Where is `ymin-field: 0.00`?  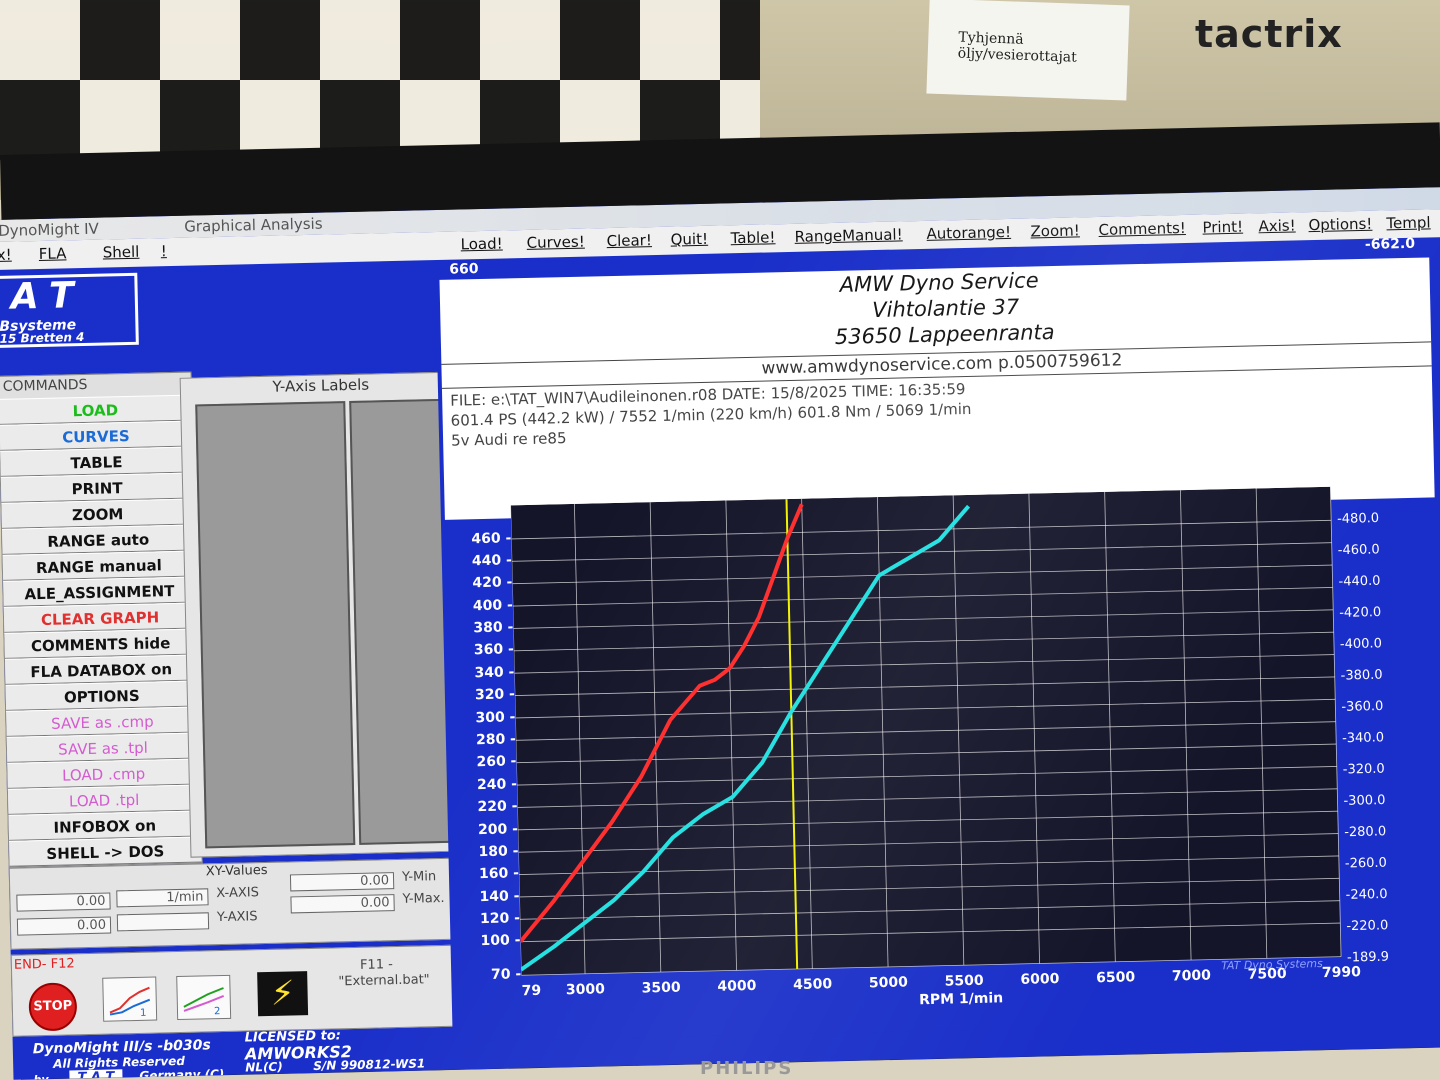
ymin-field: 0.00 is located at coordinates (342, 882).